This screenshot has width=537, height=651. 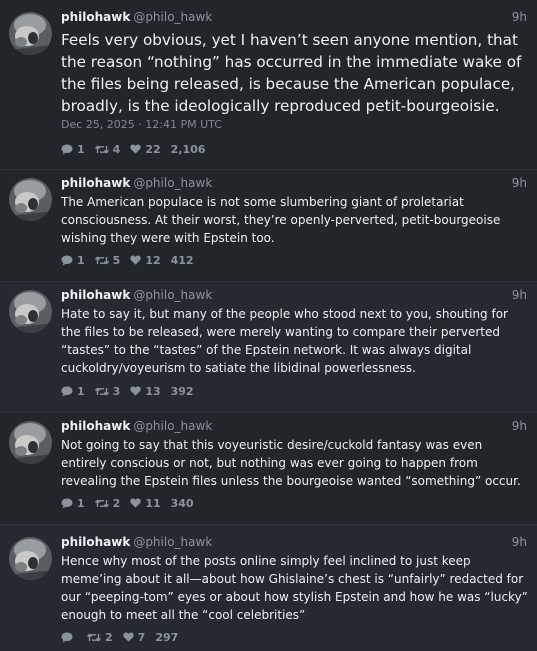 I want to click on like-count: 13, so click(x=153, y=391).